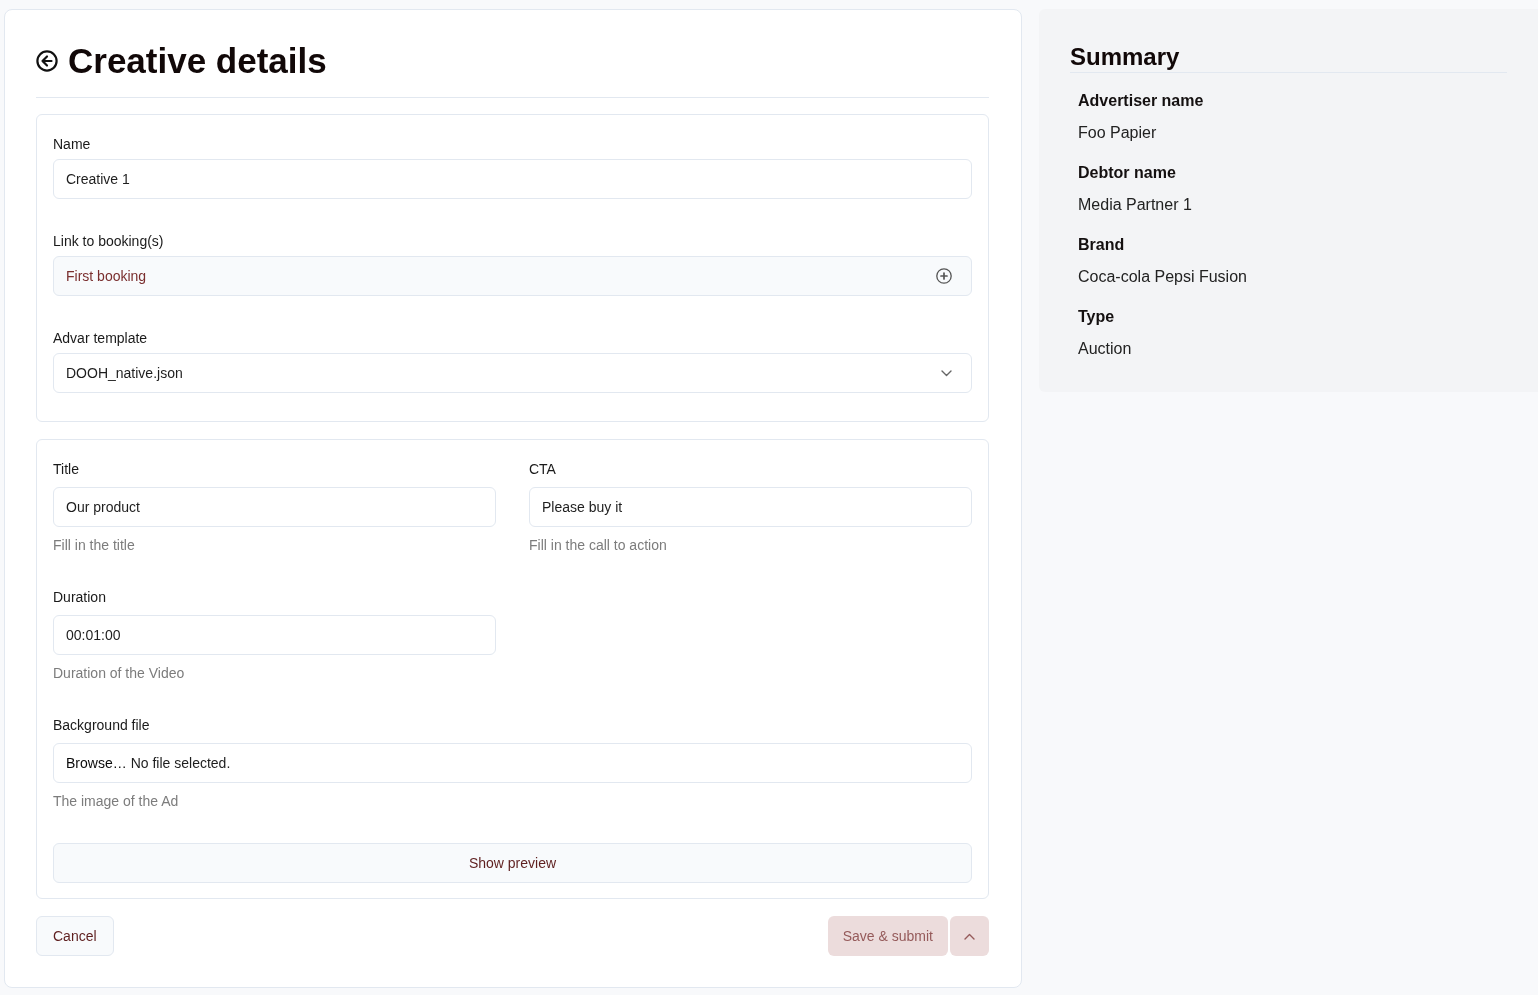  Describe the element at coordinates (47, 61) in the screenshot. I see `back-icon` at that location.